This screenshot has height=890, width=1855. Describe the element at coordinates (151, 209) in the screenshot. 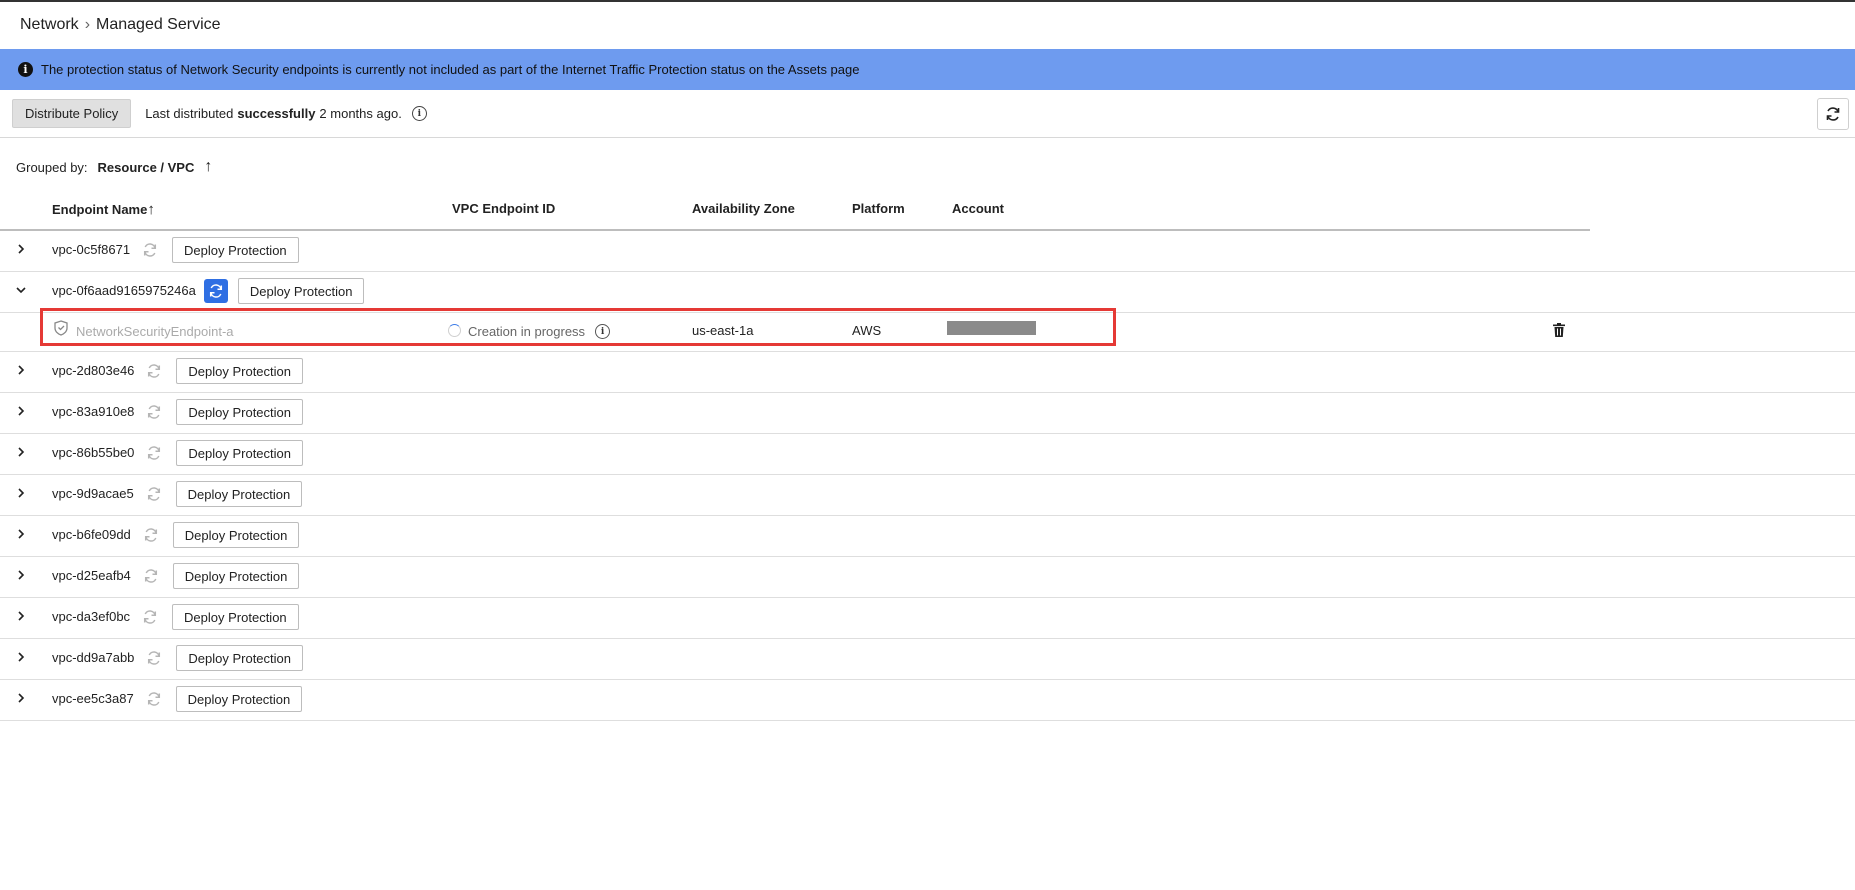

I see `sort-arrow-up-icon: ↑` at that location.